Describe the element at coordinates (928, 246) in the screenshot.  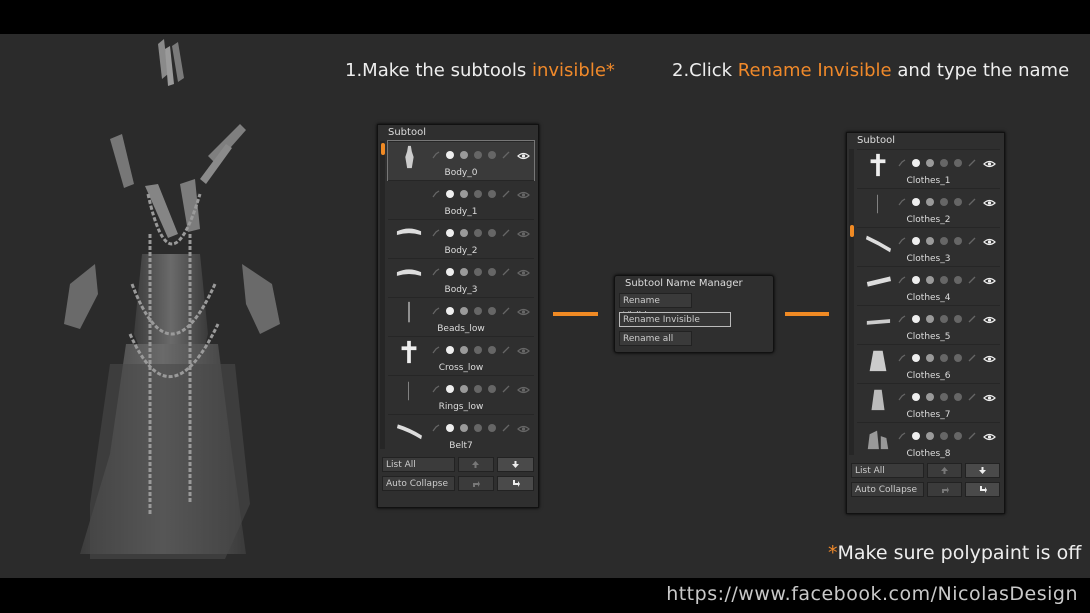
I see `subtool-row: Clothes_3` at that location.